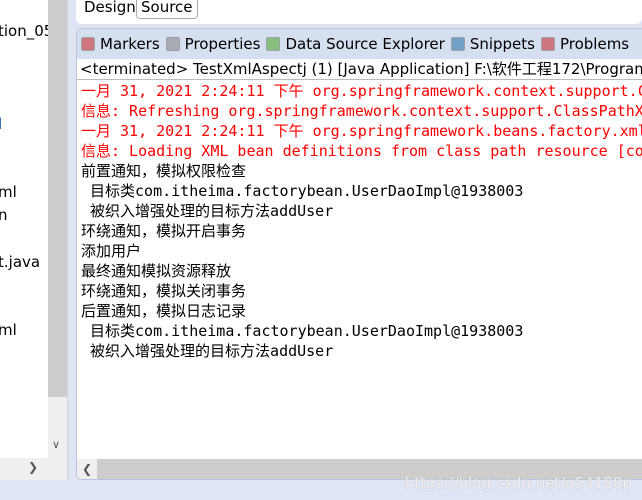  I want to click on editor-tabs: Design Source, so click(359, 12).